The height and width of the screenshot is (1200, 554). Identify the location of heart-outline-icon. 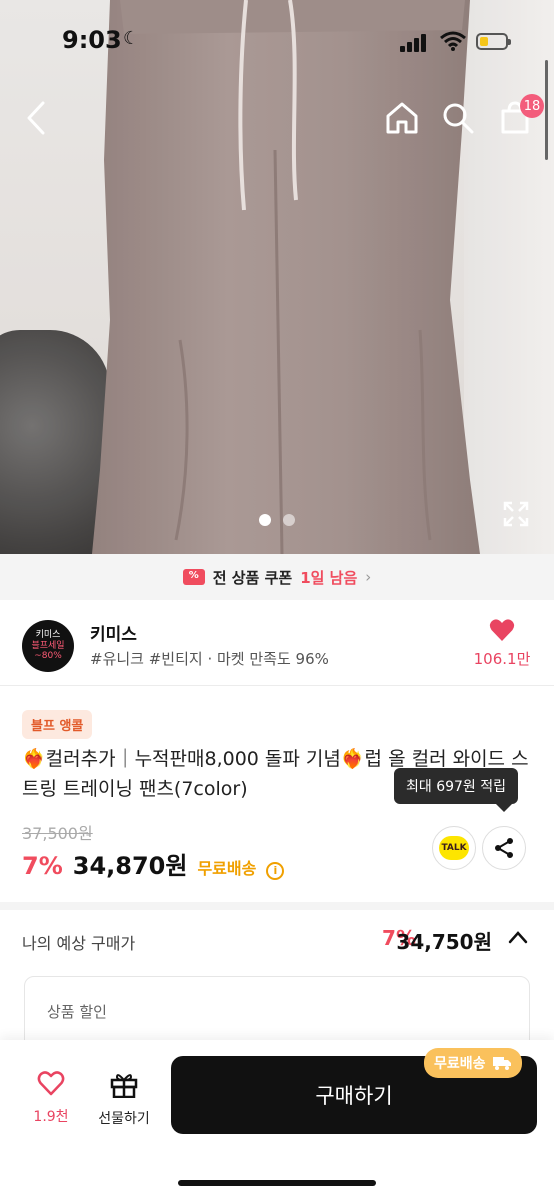
(51, 1083).